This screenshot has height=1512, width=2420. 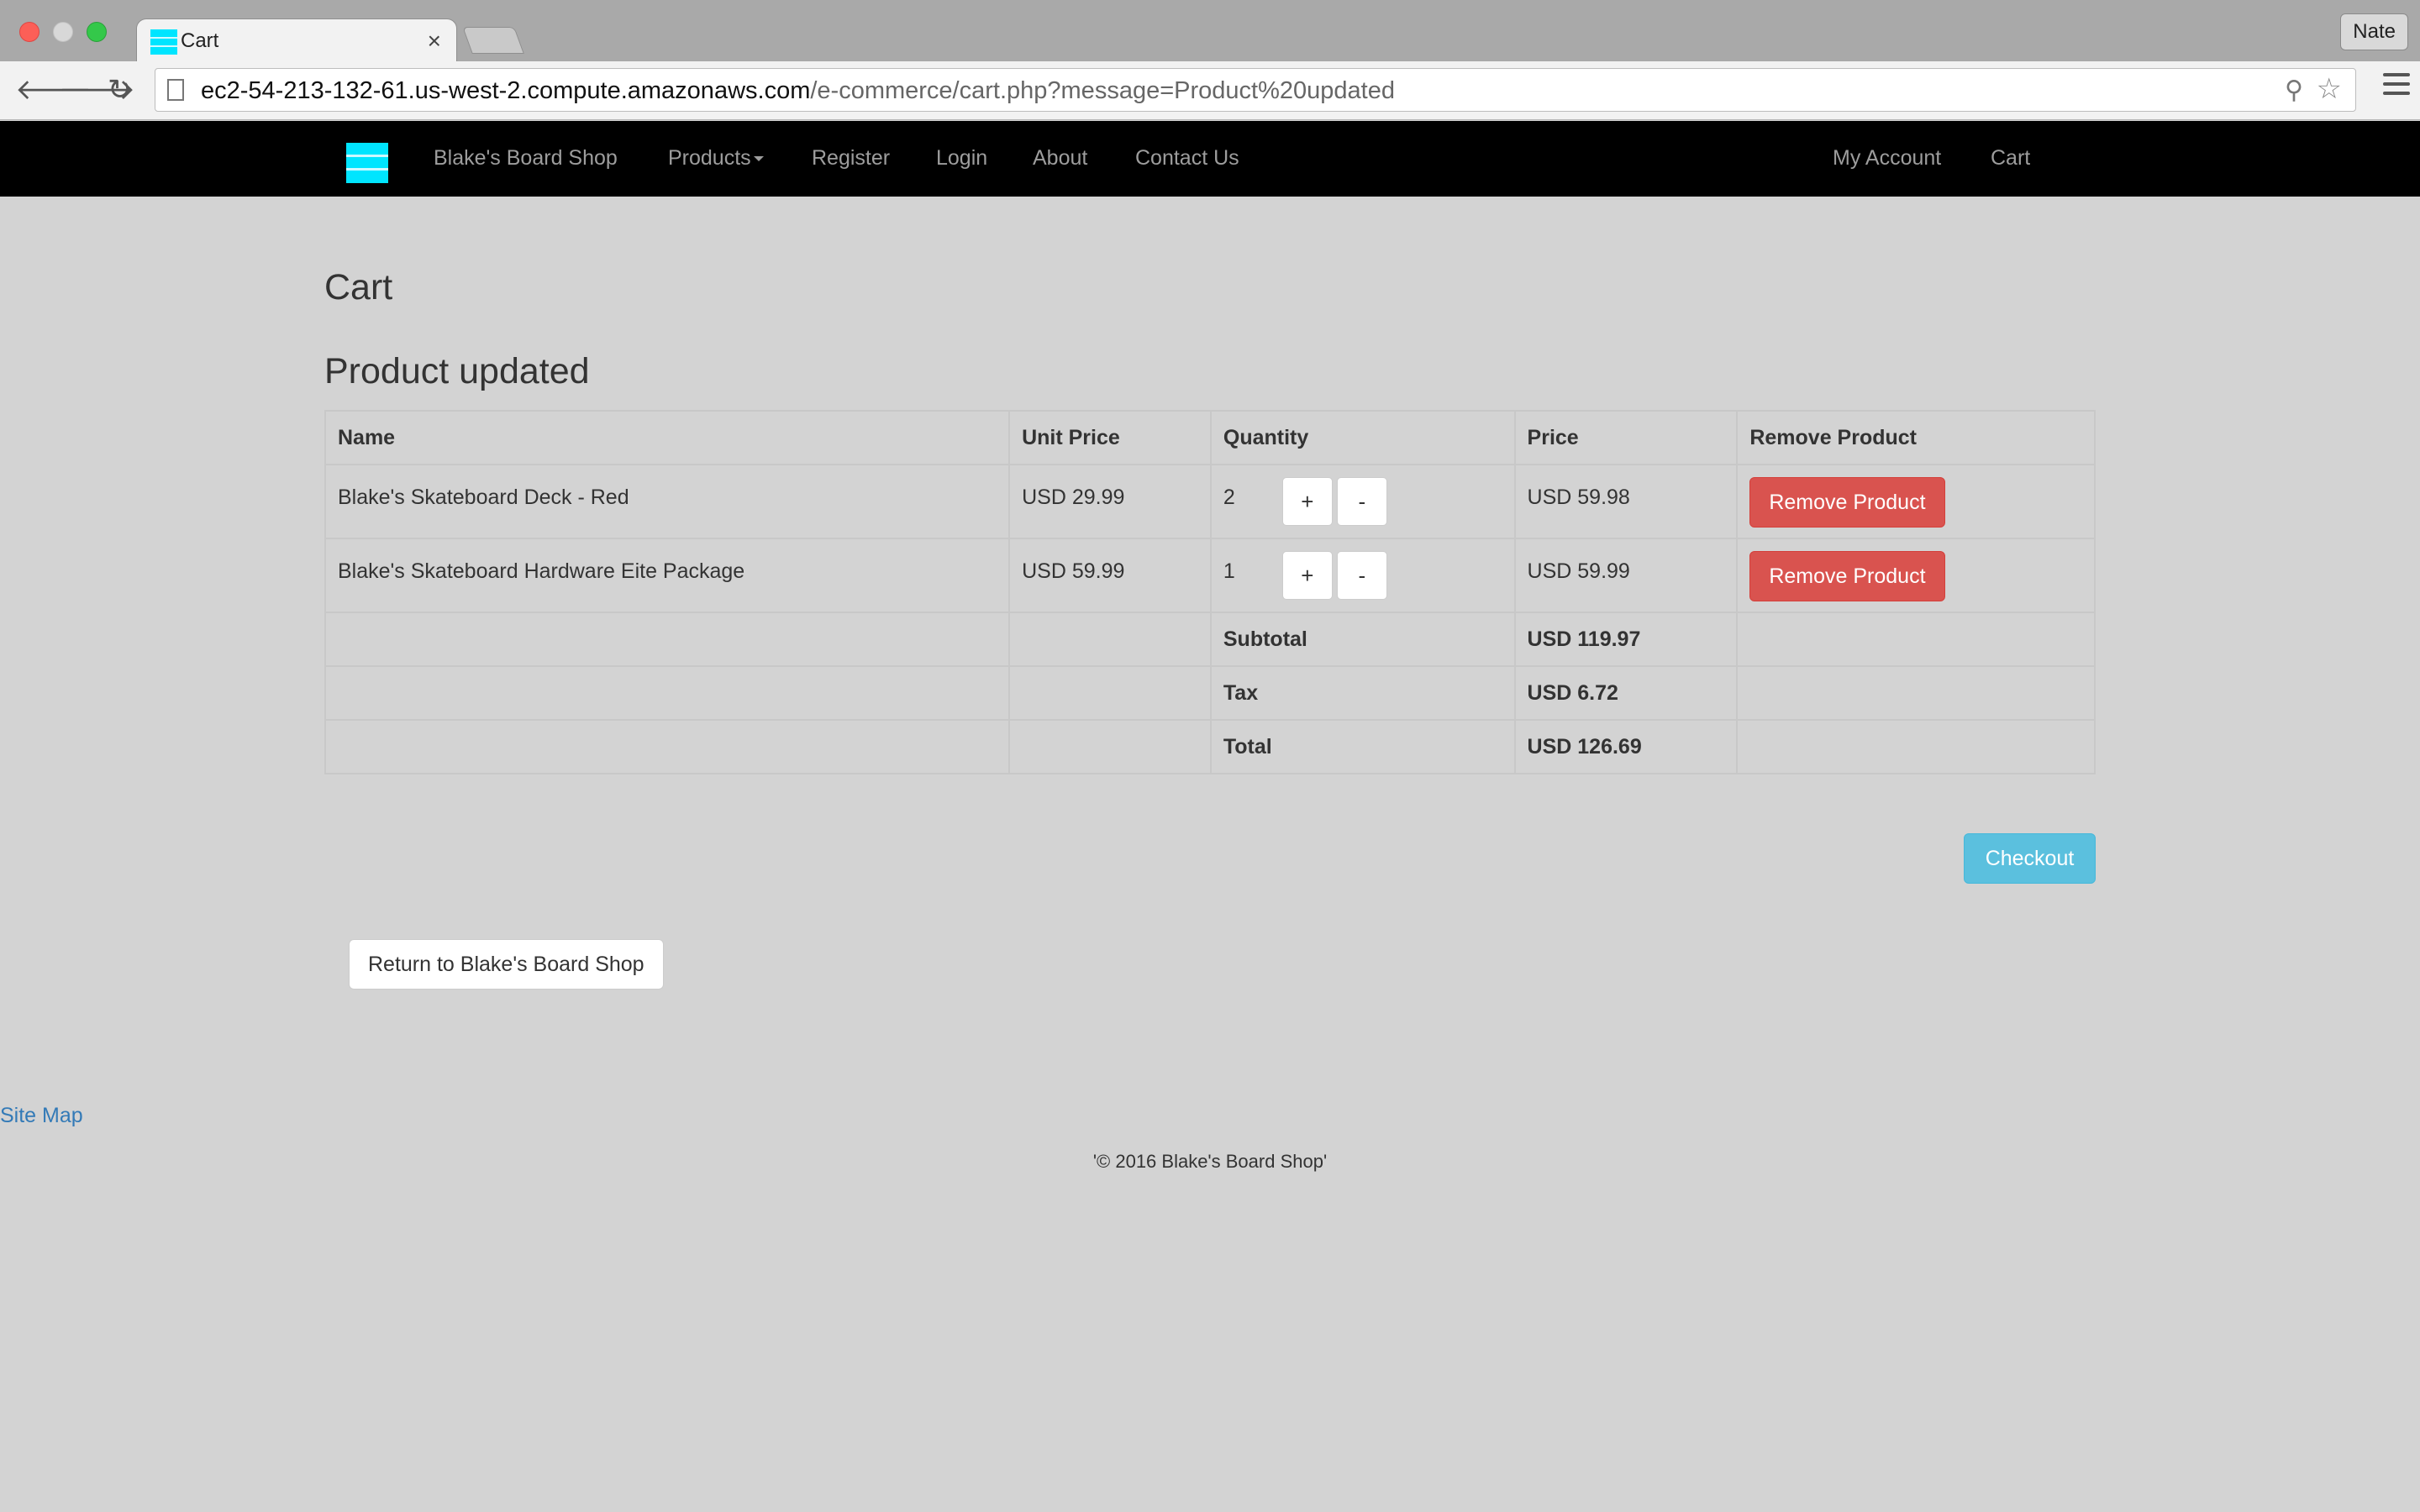 What do you see at coordinates (1210, 1161) in the screenshot?
I see `copyright-text: '© 2016 Blake's Board Shop'` at bounding box center [1210, 1161].